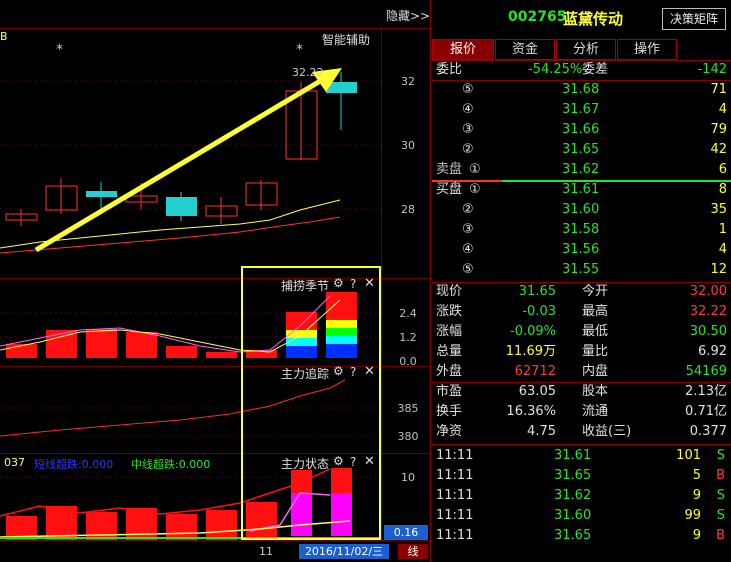 This screenshot has width=731, height=562. I want to click on time-axis-tick: 11, so click(266, 551).